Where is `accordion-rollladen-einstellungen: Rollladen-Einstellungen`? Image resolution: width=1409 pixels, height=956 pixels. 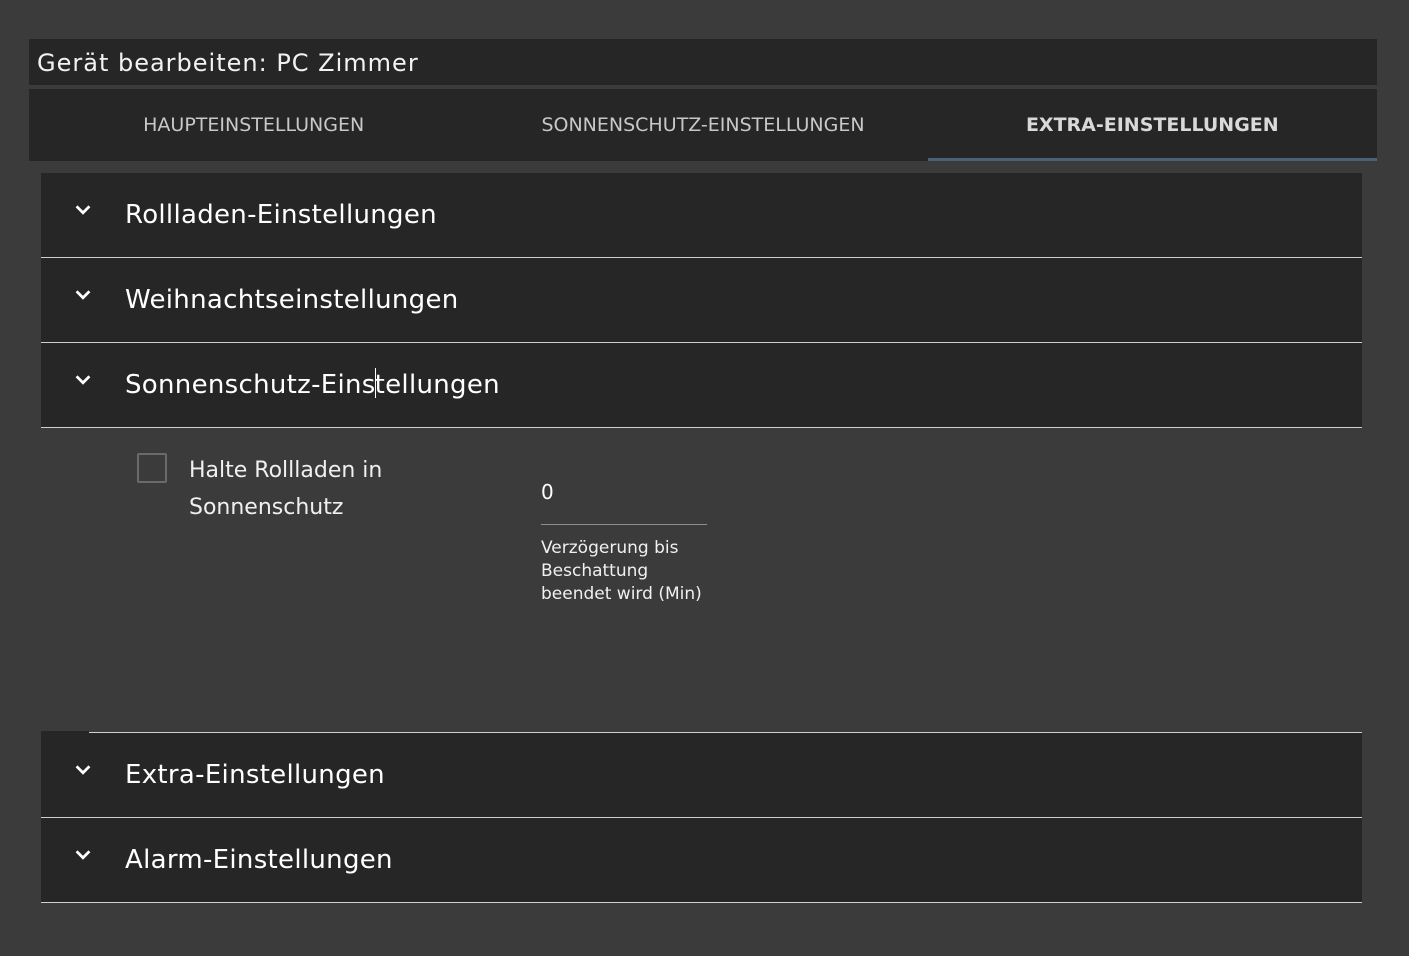 accordion-rollladen-einstellungen: Rollladen-Einstellungen is located at coordinates (701, 215).